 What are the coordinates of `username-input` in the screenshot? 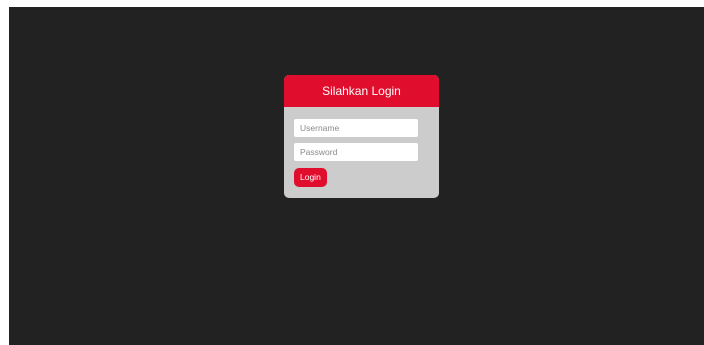 It's located at (356, 128).